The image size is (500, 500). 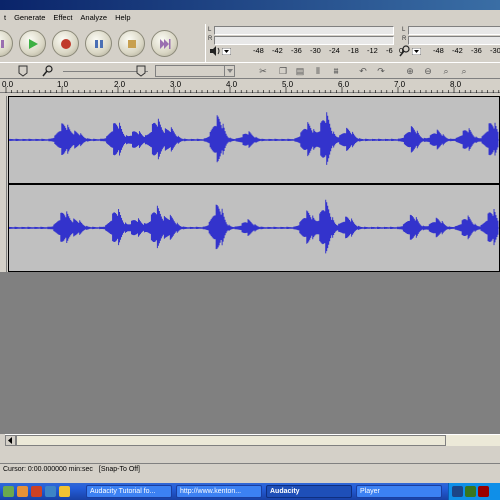 What do you see at coordinates (389, 50) in the screenshot?
I see `meter-tick-label: -6` at bounding box center [389, 50].